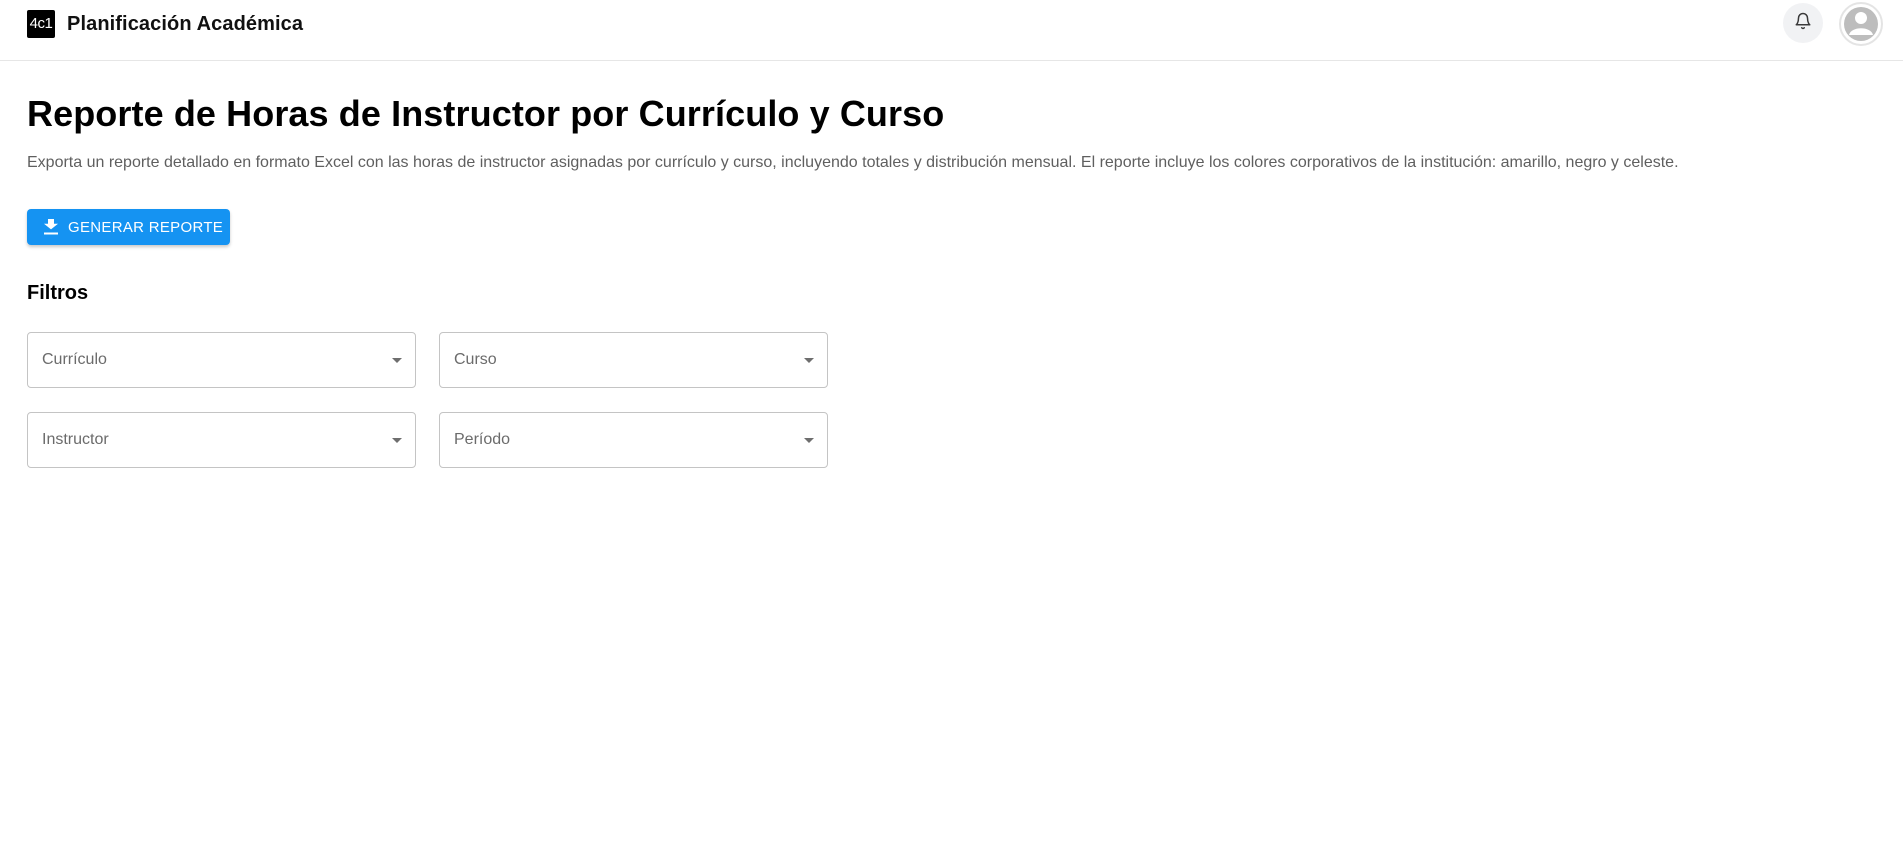 The width and height of the screenshot is (1903, 842). I want to click on bell-icon, so click(1803, 23).